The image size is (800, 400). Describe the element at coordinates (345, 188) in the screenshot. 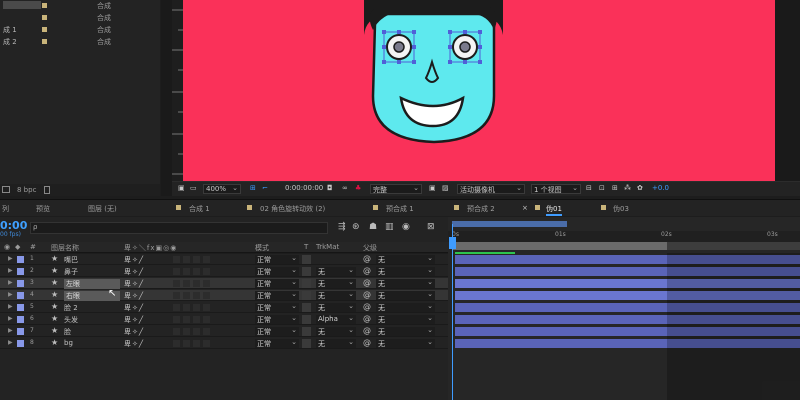

I see `snapshot-icon: ∞` at that location.